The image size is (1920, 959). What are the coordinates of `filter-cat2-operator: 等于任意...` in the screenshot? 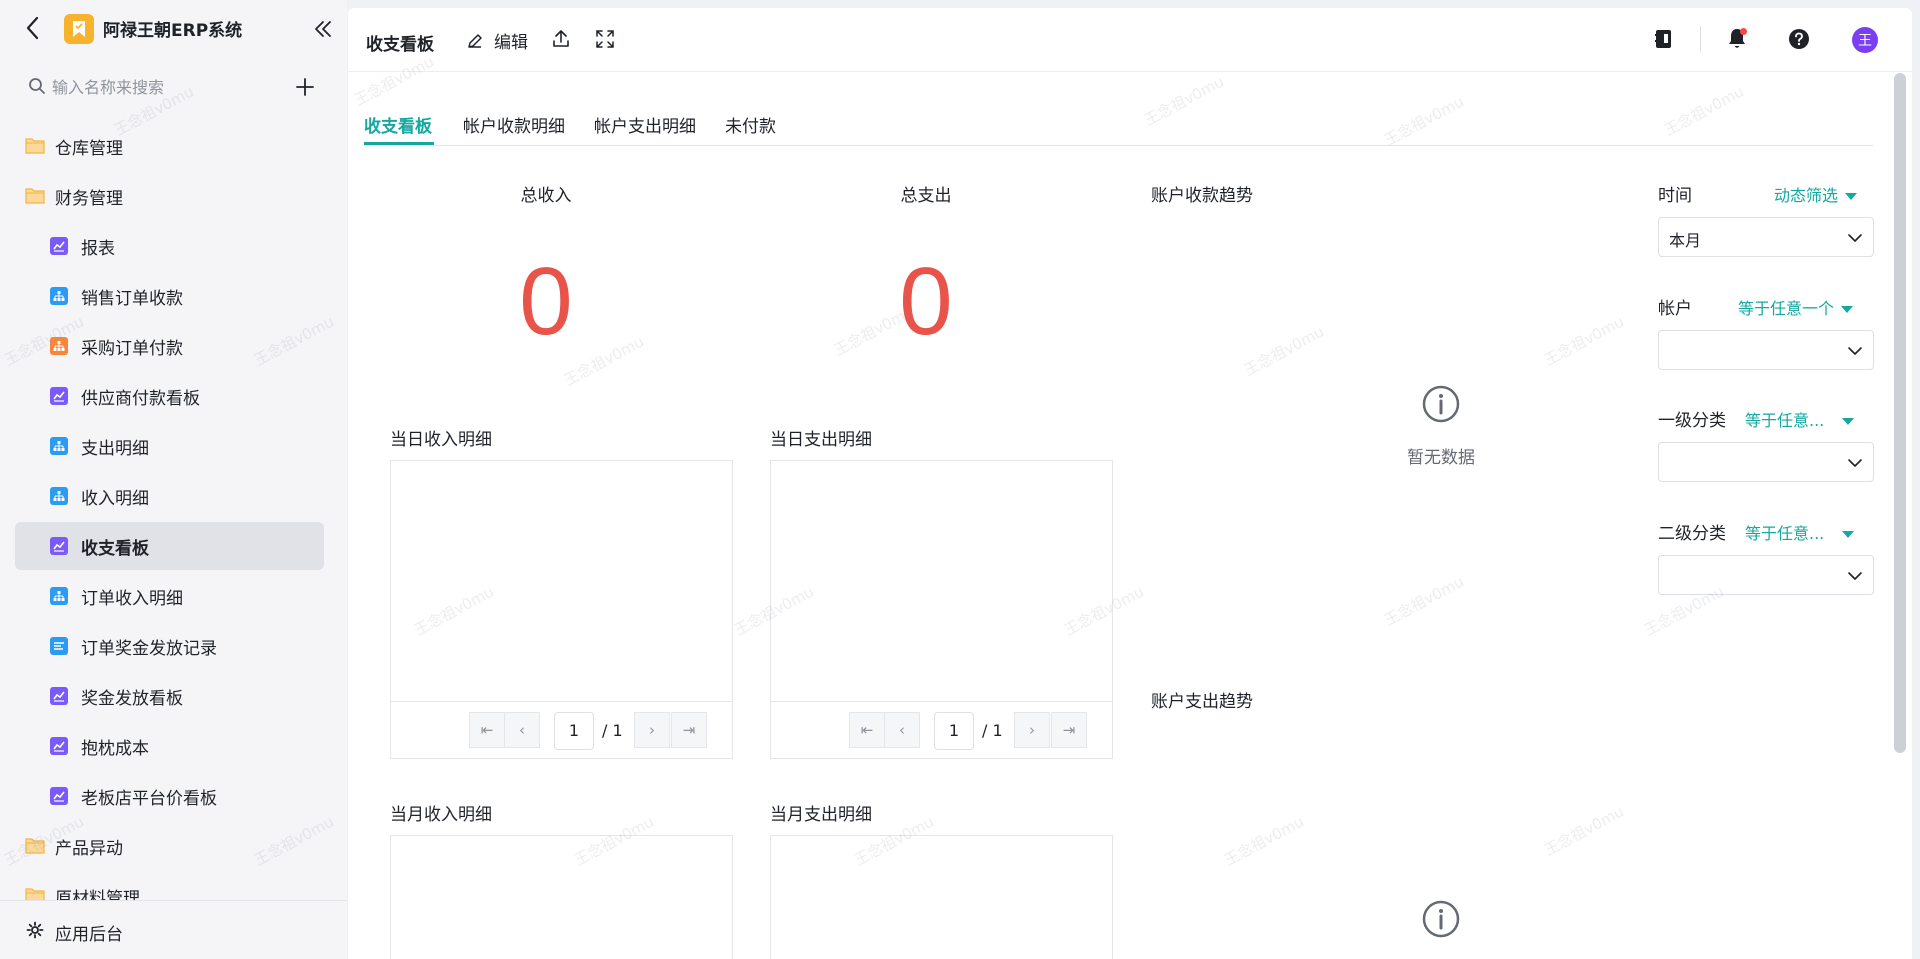 It's located at (1800, 532).